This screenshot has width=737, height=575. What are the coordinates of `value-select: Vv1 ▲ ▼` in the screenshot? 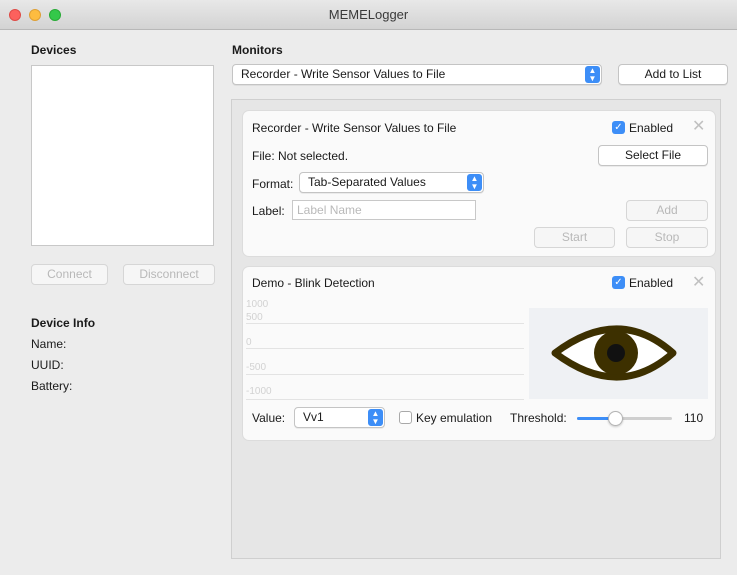 It's located at (339, 417).